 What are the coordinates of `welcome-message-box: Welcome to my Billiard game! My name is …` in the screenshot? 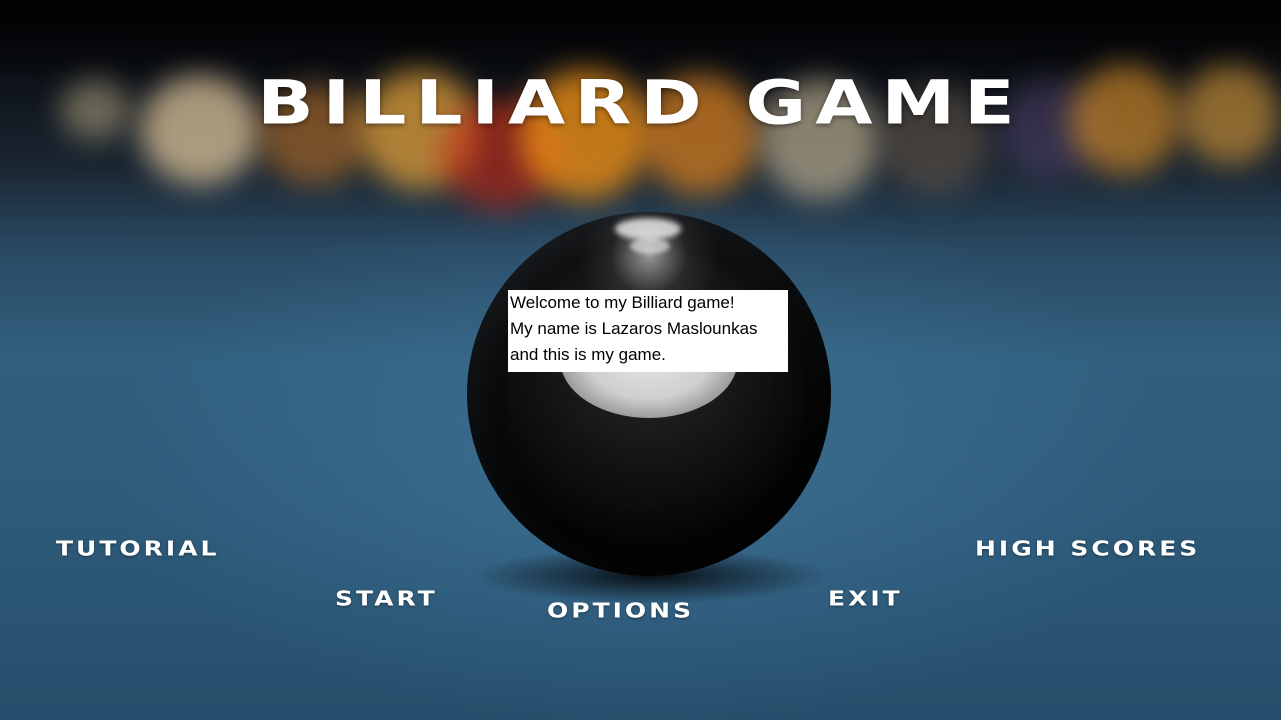 It's located at (648, 331).